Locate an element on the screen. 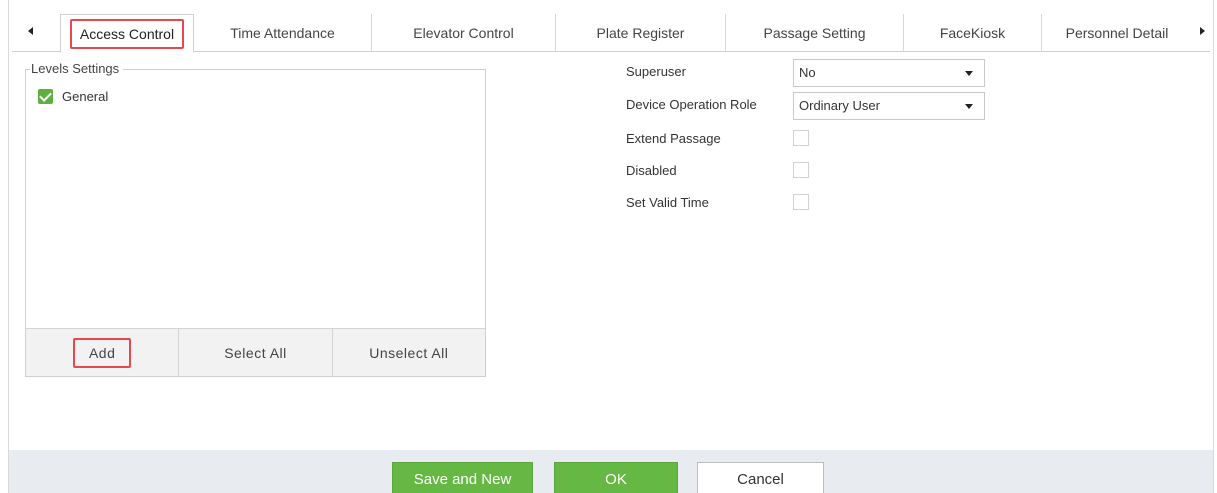 This screenshot has width=1217, height=493. tab-personnel-detail: Personnel Detail is located at coordinates (1117, 33).